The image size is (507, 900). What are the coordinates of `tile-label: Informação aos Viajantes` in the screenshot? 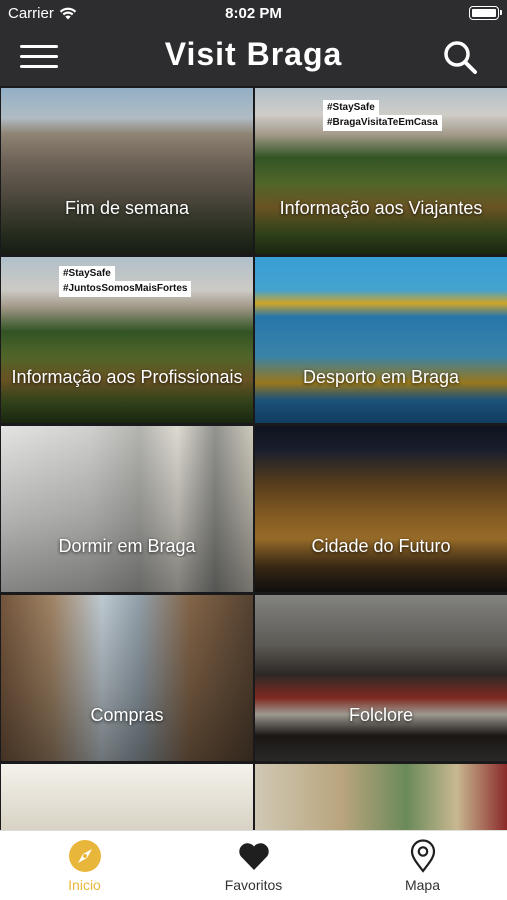 It's located at (381, 208).